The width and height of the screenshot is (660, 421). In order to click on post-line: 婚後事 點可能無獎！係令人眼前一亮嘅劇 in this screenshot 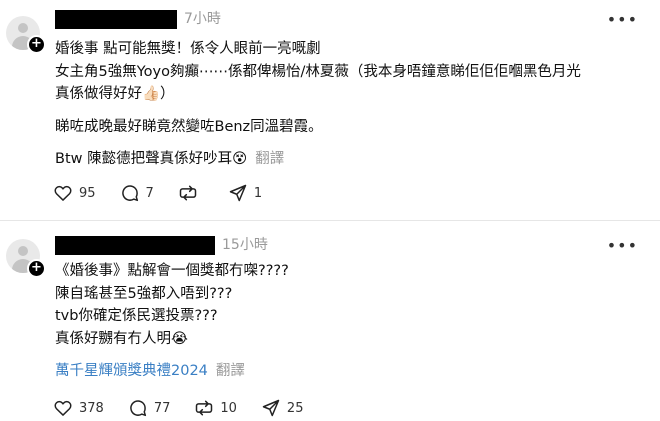, I will do `click(188, 49)`.